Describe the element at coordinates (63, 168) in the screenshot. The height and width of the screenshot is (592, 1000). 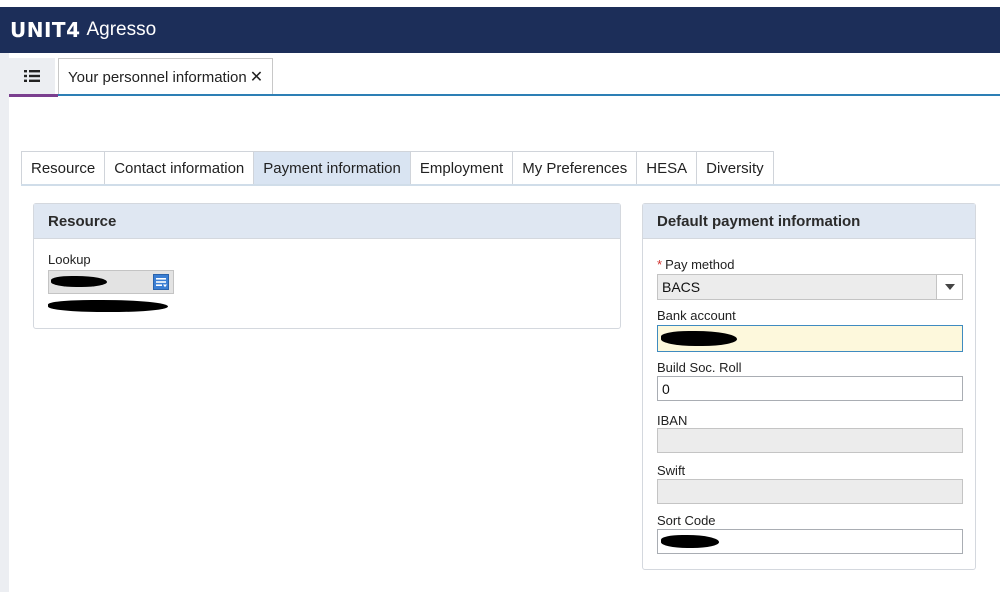
I see `tab-resource: Resource` at that location.